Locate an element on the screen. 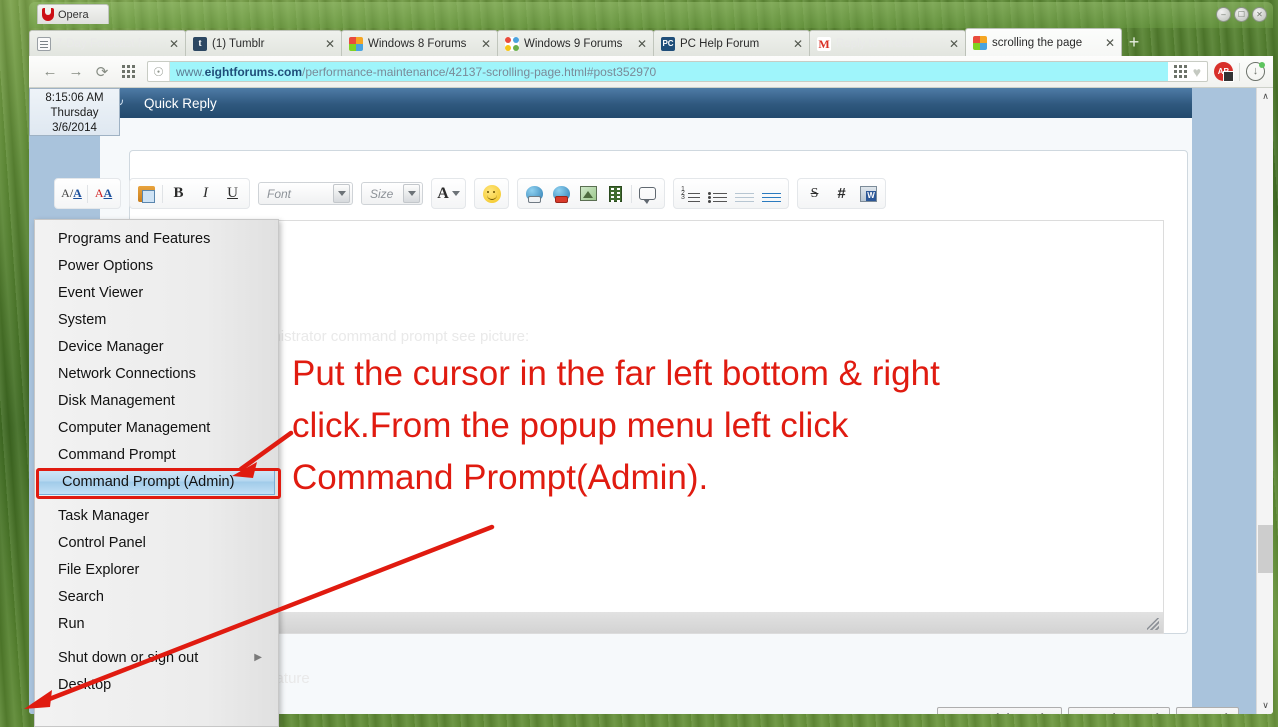 The image size is (1278, 727). forward-icon: → is located at coordinates (76, 72).